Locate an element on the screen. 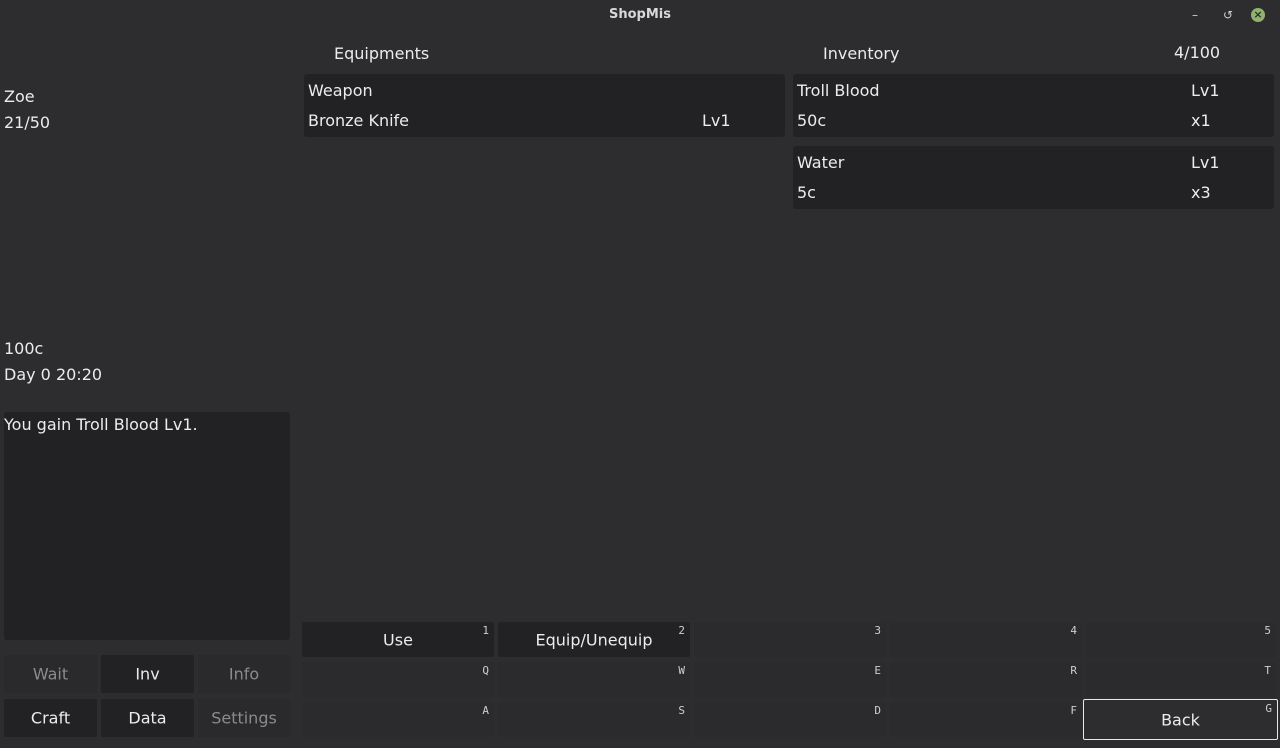  action-slot-4: 4 is located at coordinates (986, 639).